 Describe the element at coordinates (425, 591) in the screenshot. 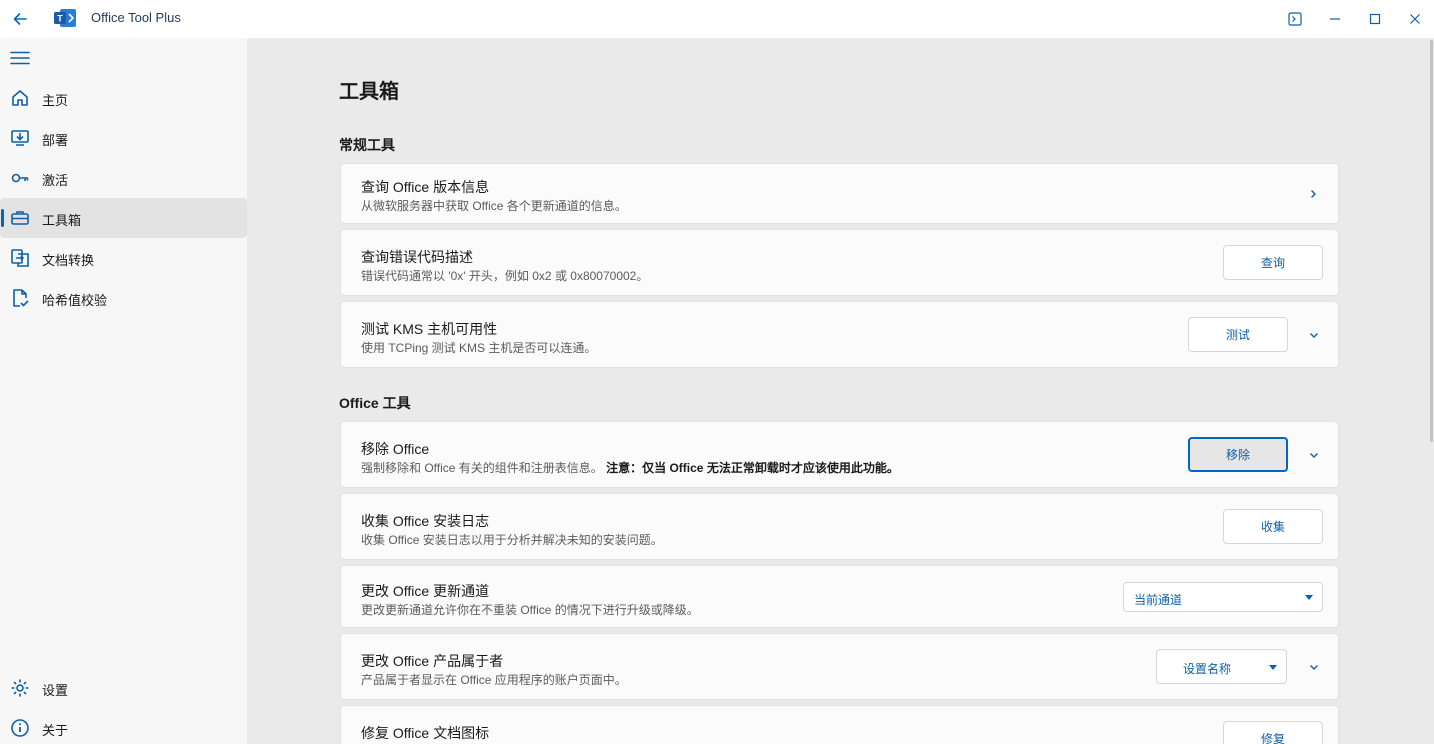

I see `card-title: 更改 Office 更新通道` at that location.